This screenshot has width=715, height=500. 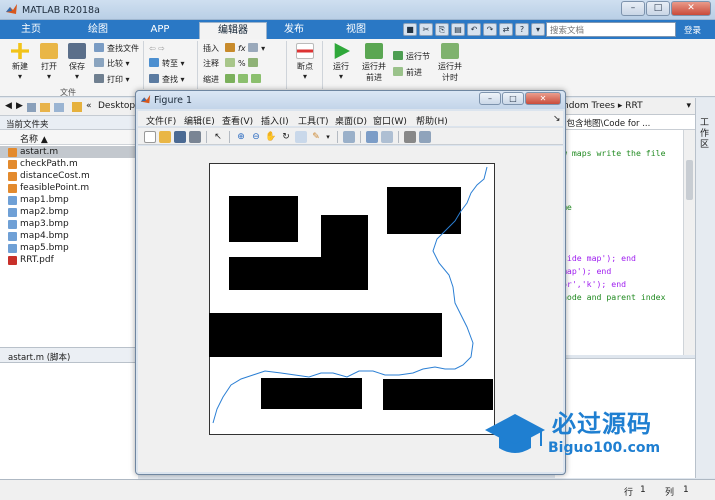 I want to click on list-item: feasiblePoint.m, so click(x=69, y=188).